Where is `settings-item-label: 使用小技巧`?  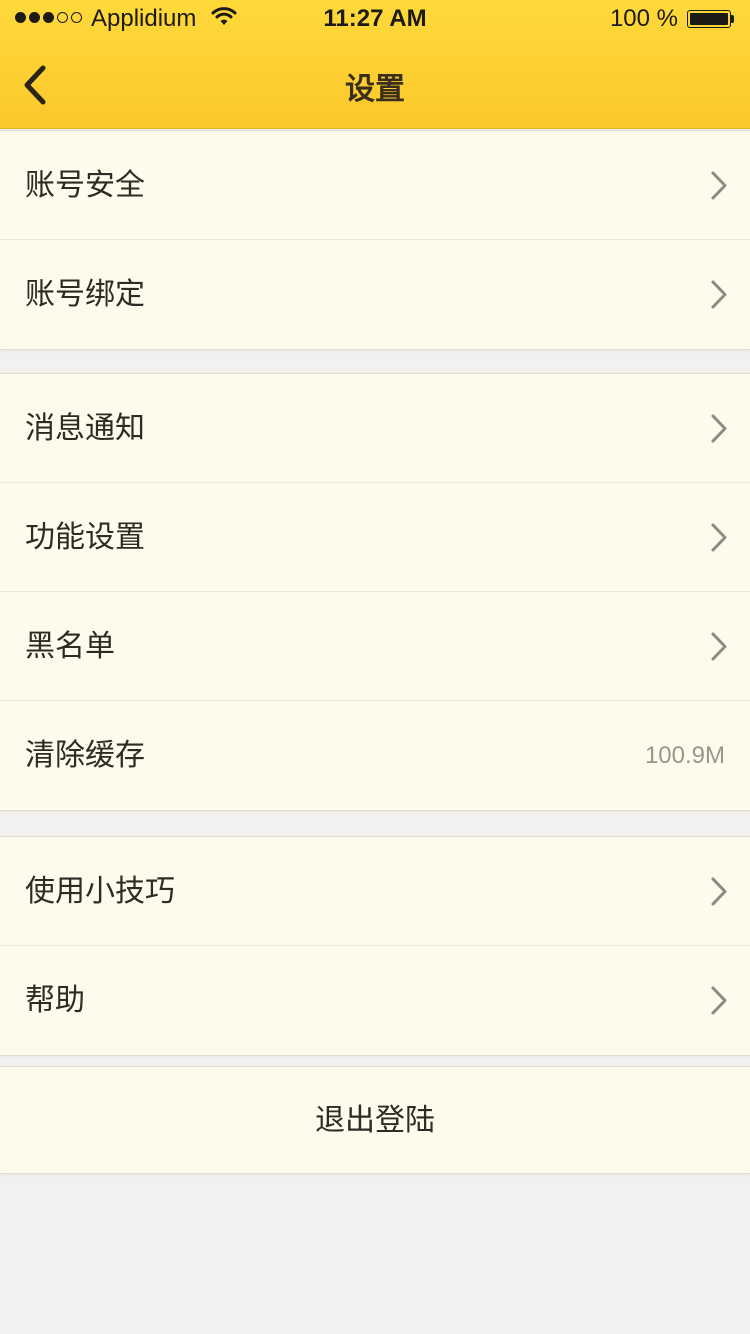
settings-item-label: 使用小技巧 is located at coordinates (100, 891).